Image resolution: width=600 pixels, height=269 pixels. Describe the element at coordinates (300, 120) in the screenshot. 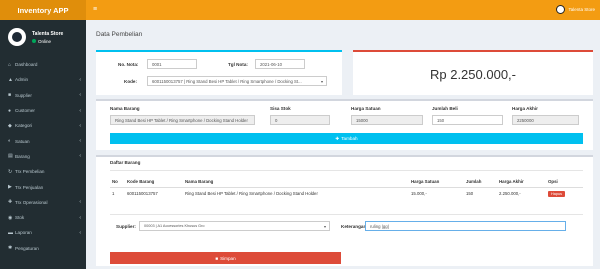

I see `sisa-stok-field: 0` at that location.